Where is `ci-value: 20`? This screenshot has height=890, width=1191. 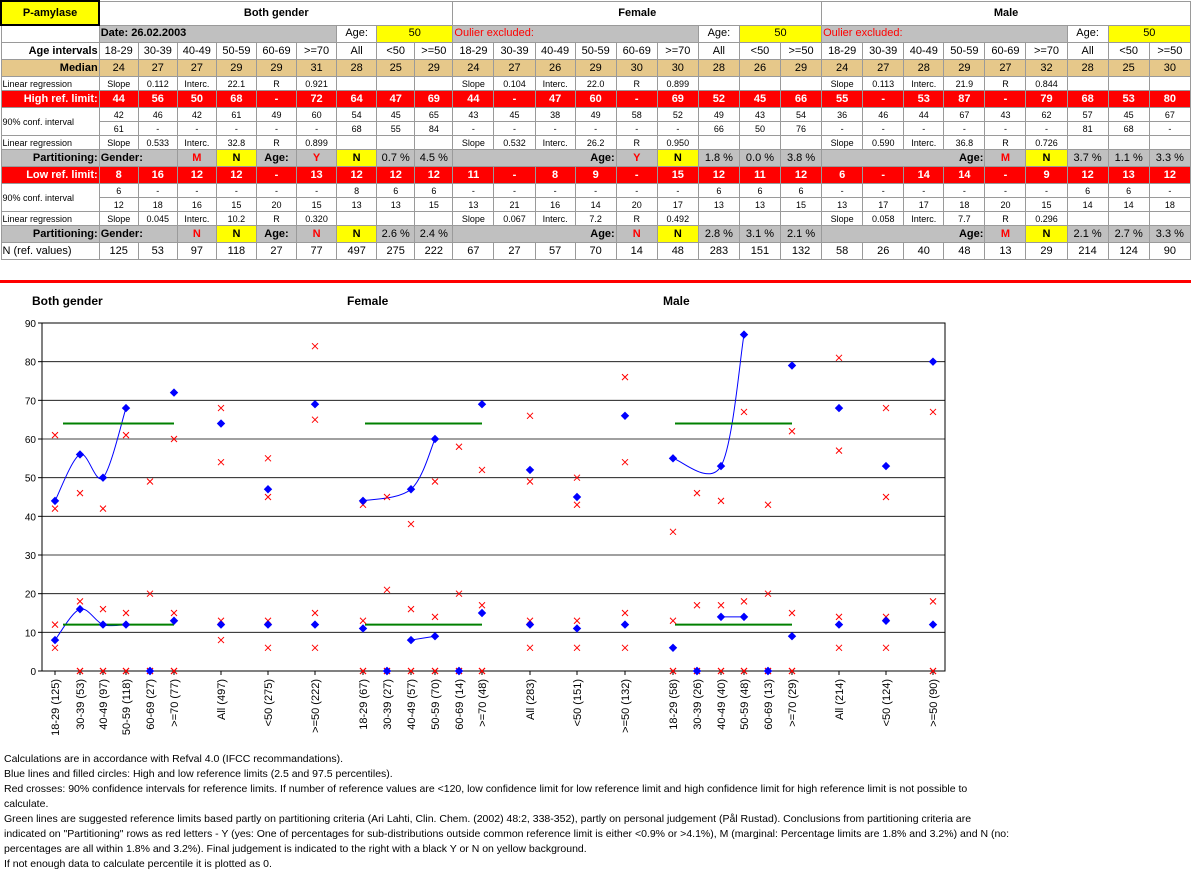
ci-value: 20 is located at coordinates (276, 204).